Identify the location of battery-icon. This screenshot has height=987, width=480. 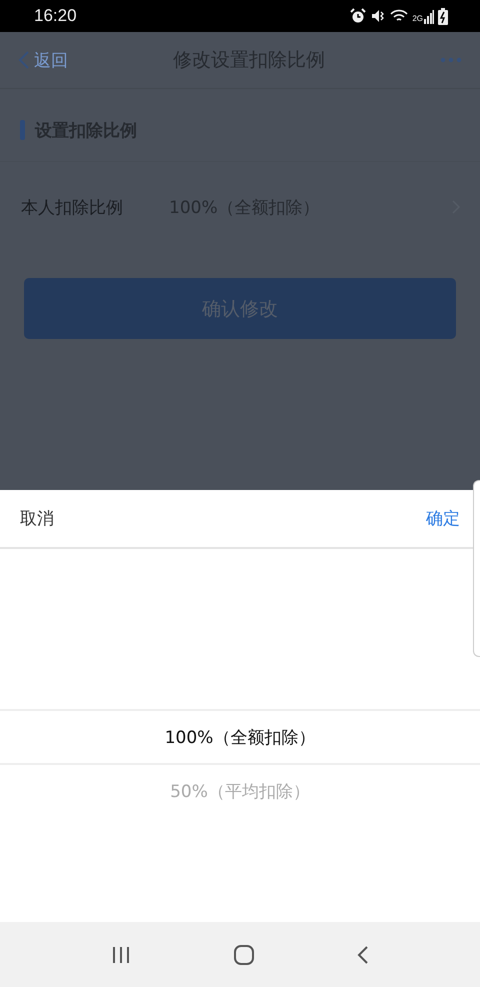
(443, 16).